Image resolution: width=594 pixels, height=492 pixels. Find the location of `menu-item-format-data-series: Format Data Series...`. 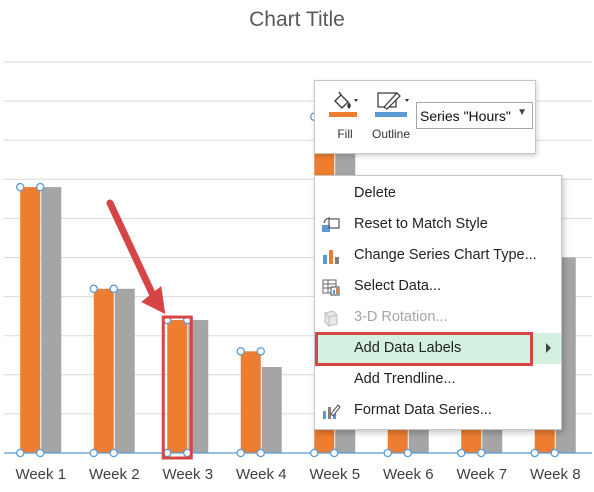

menu-item-format-data-series: Format Data Series... is located at coordinates (438, 410).